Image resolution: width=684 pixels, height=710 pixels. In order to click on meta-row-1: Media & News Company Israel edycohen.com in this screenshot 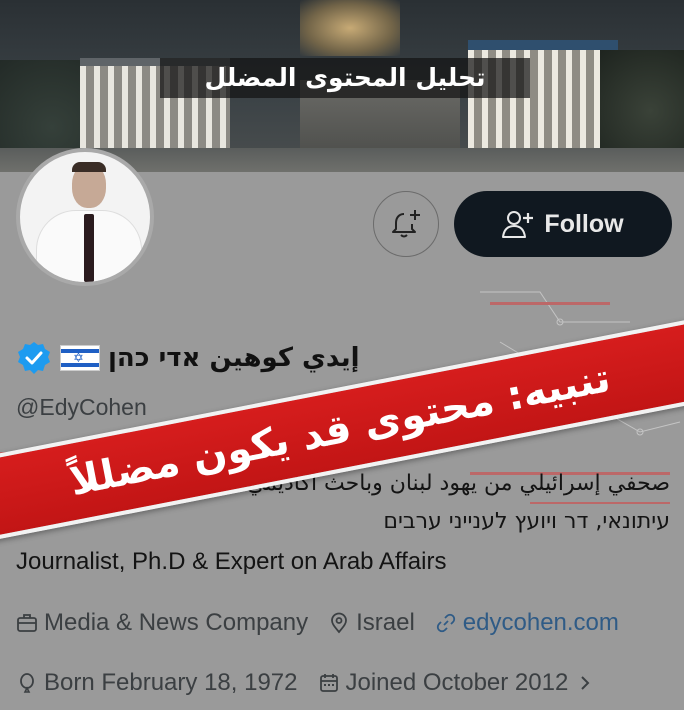, I will do `click(317, 623)`.